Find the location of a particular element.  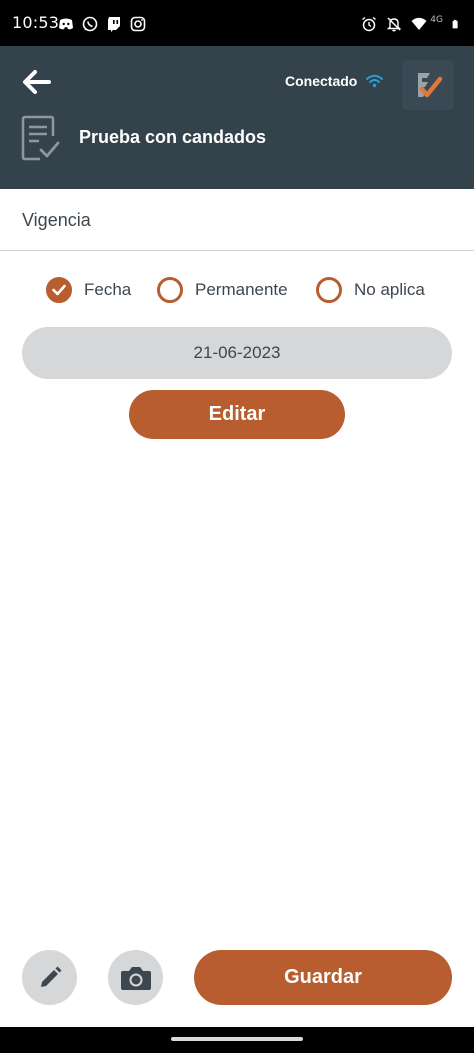

system-navigation-bar is located at coordinates (237, 1040).